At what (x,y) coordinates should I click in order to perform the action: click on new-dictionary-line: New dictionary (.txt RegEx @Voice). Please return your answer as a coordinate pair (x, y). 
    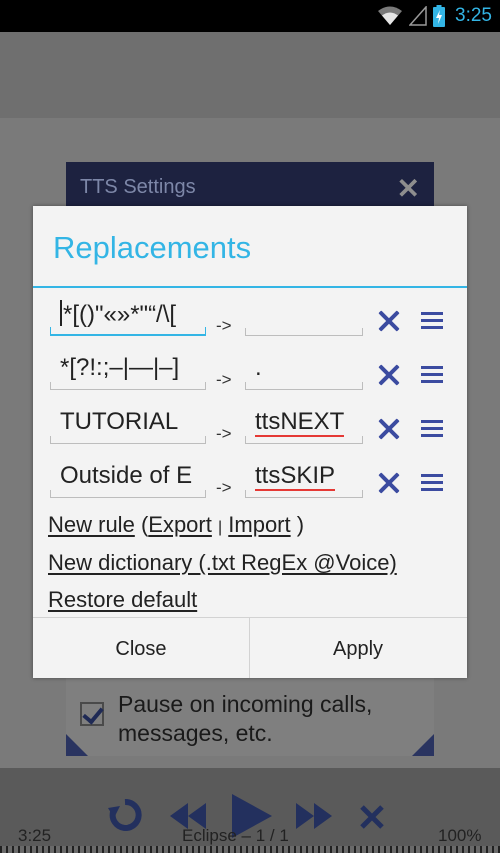
    Looking at the image, I should click on (222, 563).